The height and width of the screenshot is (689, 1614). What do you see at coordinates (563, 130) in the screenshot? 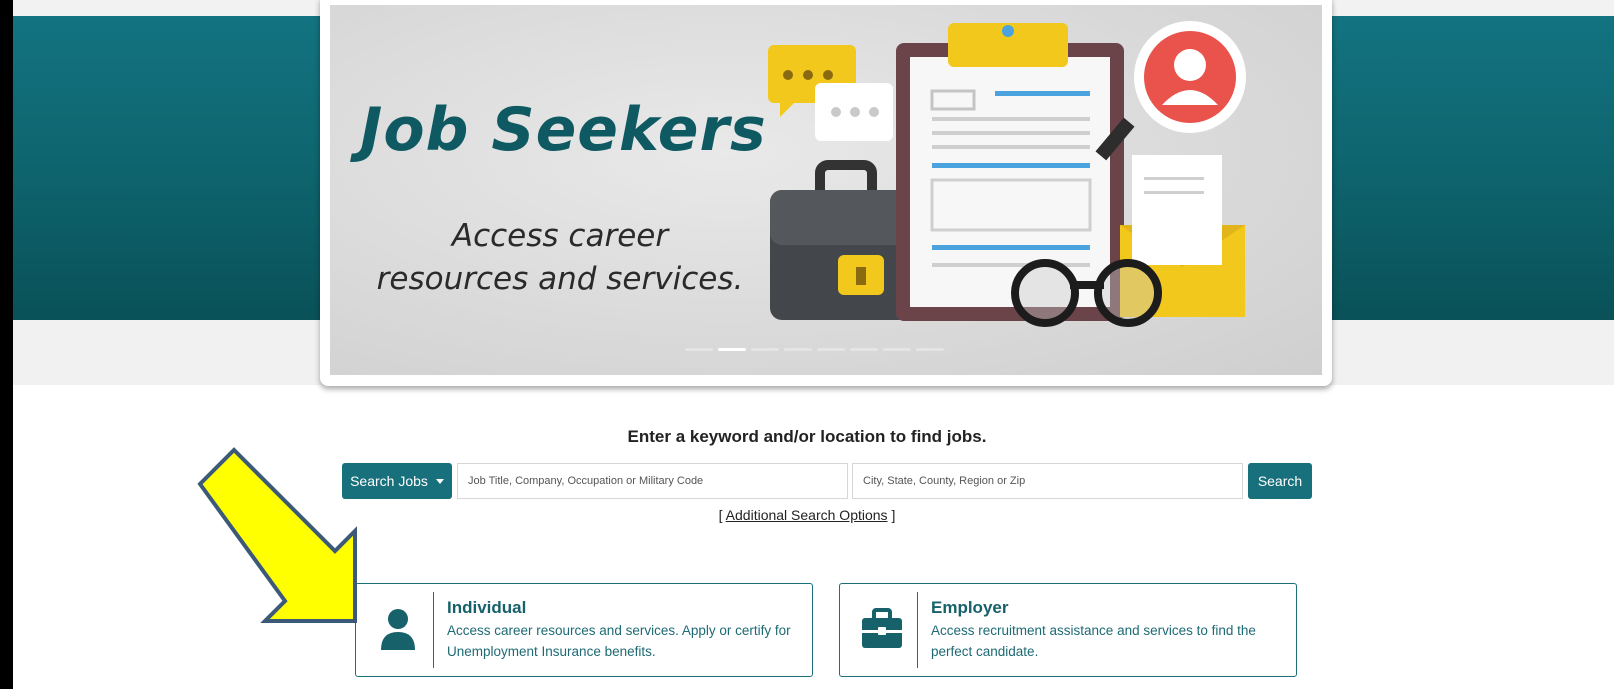
I see `hero-title: Job Seekers` at bounding box center [563, 130].